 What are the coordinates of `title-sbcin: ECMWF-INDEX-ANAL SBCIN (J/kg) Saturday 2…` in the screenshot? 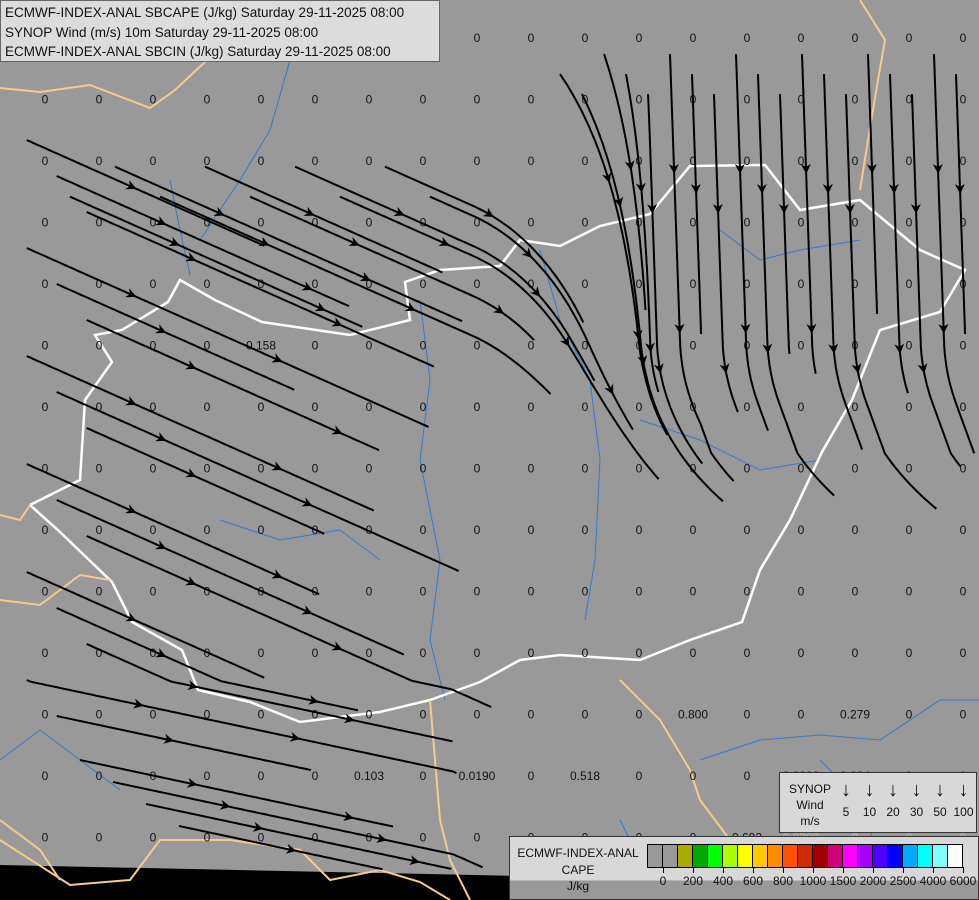 It's located at (198, 51).